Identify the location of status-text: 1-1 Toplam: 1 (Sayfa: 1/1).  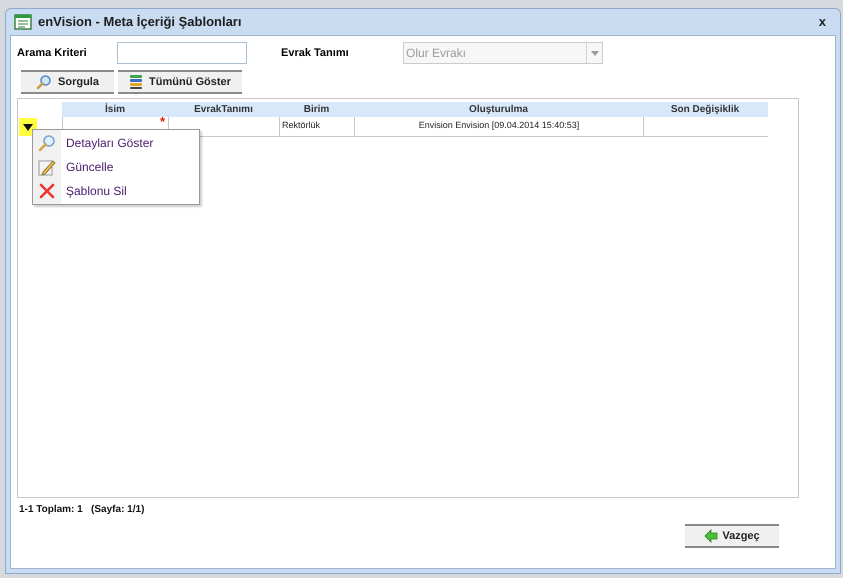
(82, 510).